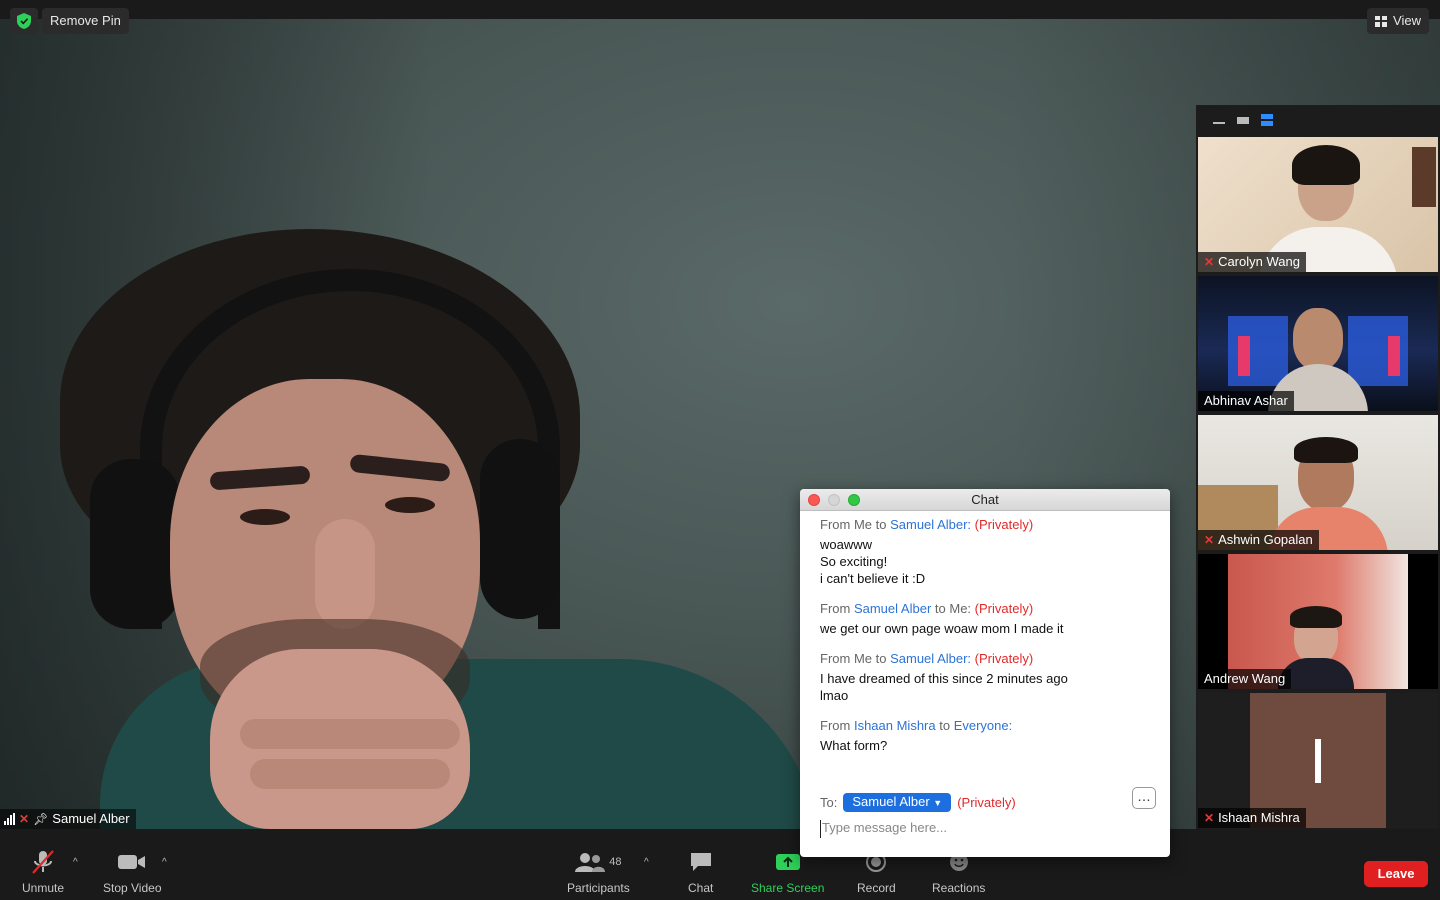 Image resolution: width=1440 pixels, height=900 pixels. Describe the element at coordinates (834, 695) in the screenshot. I see `message-text: lmao` at that location.